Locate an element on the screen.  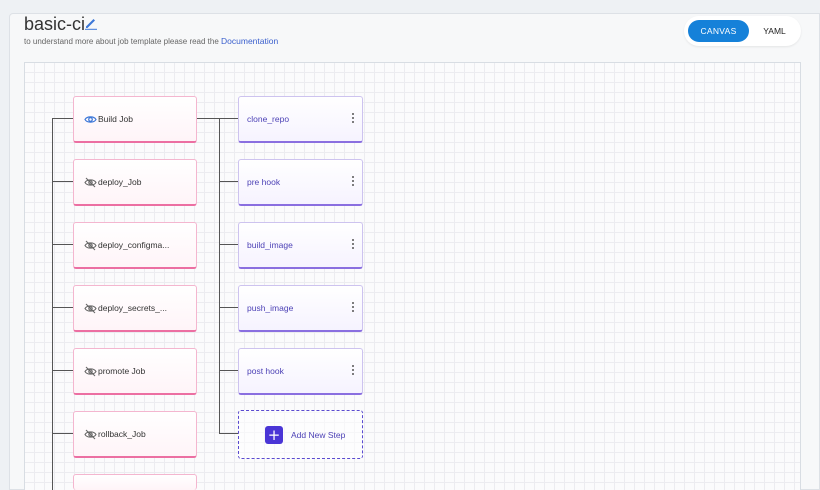
step-node-clone-repo: clone_repo is located at coordinates (300, 119).